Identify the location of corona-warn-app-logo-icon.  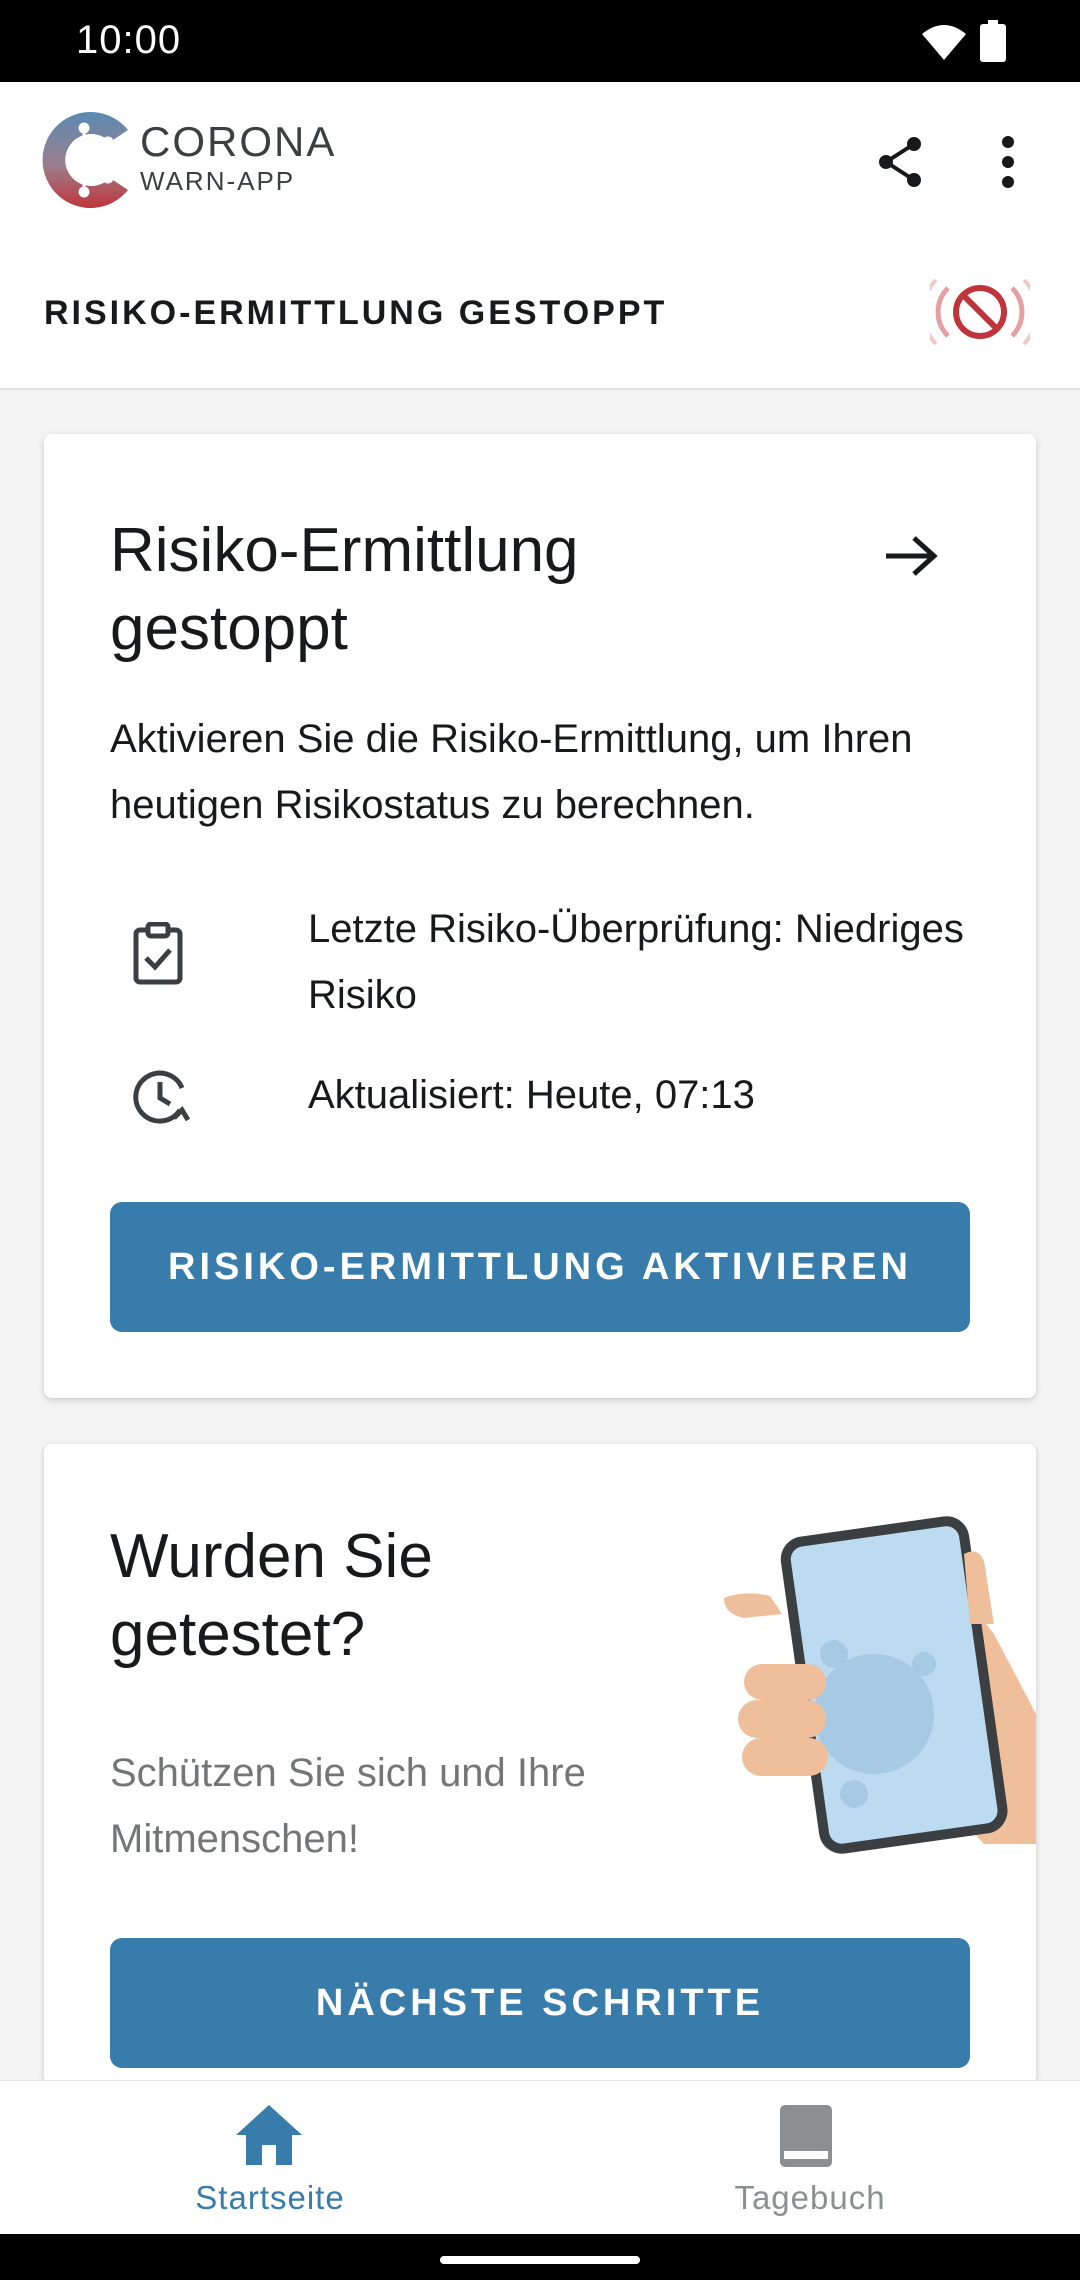
(87, 162).